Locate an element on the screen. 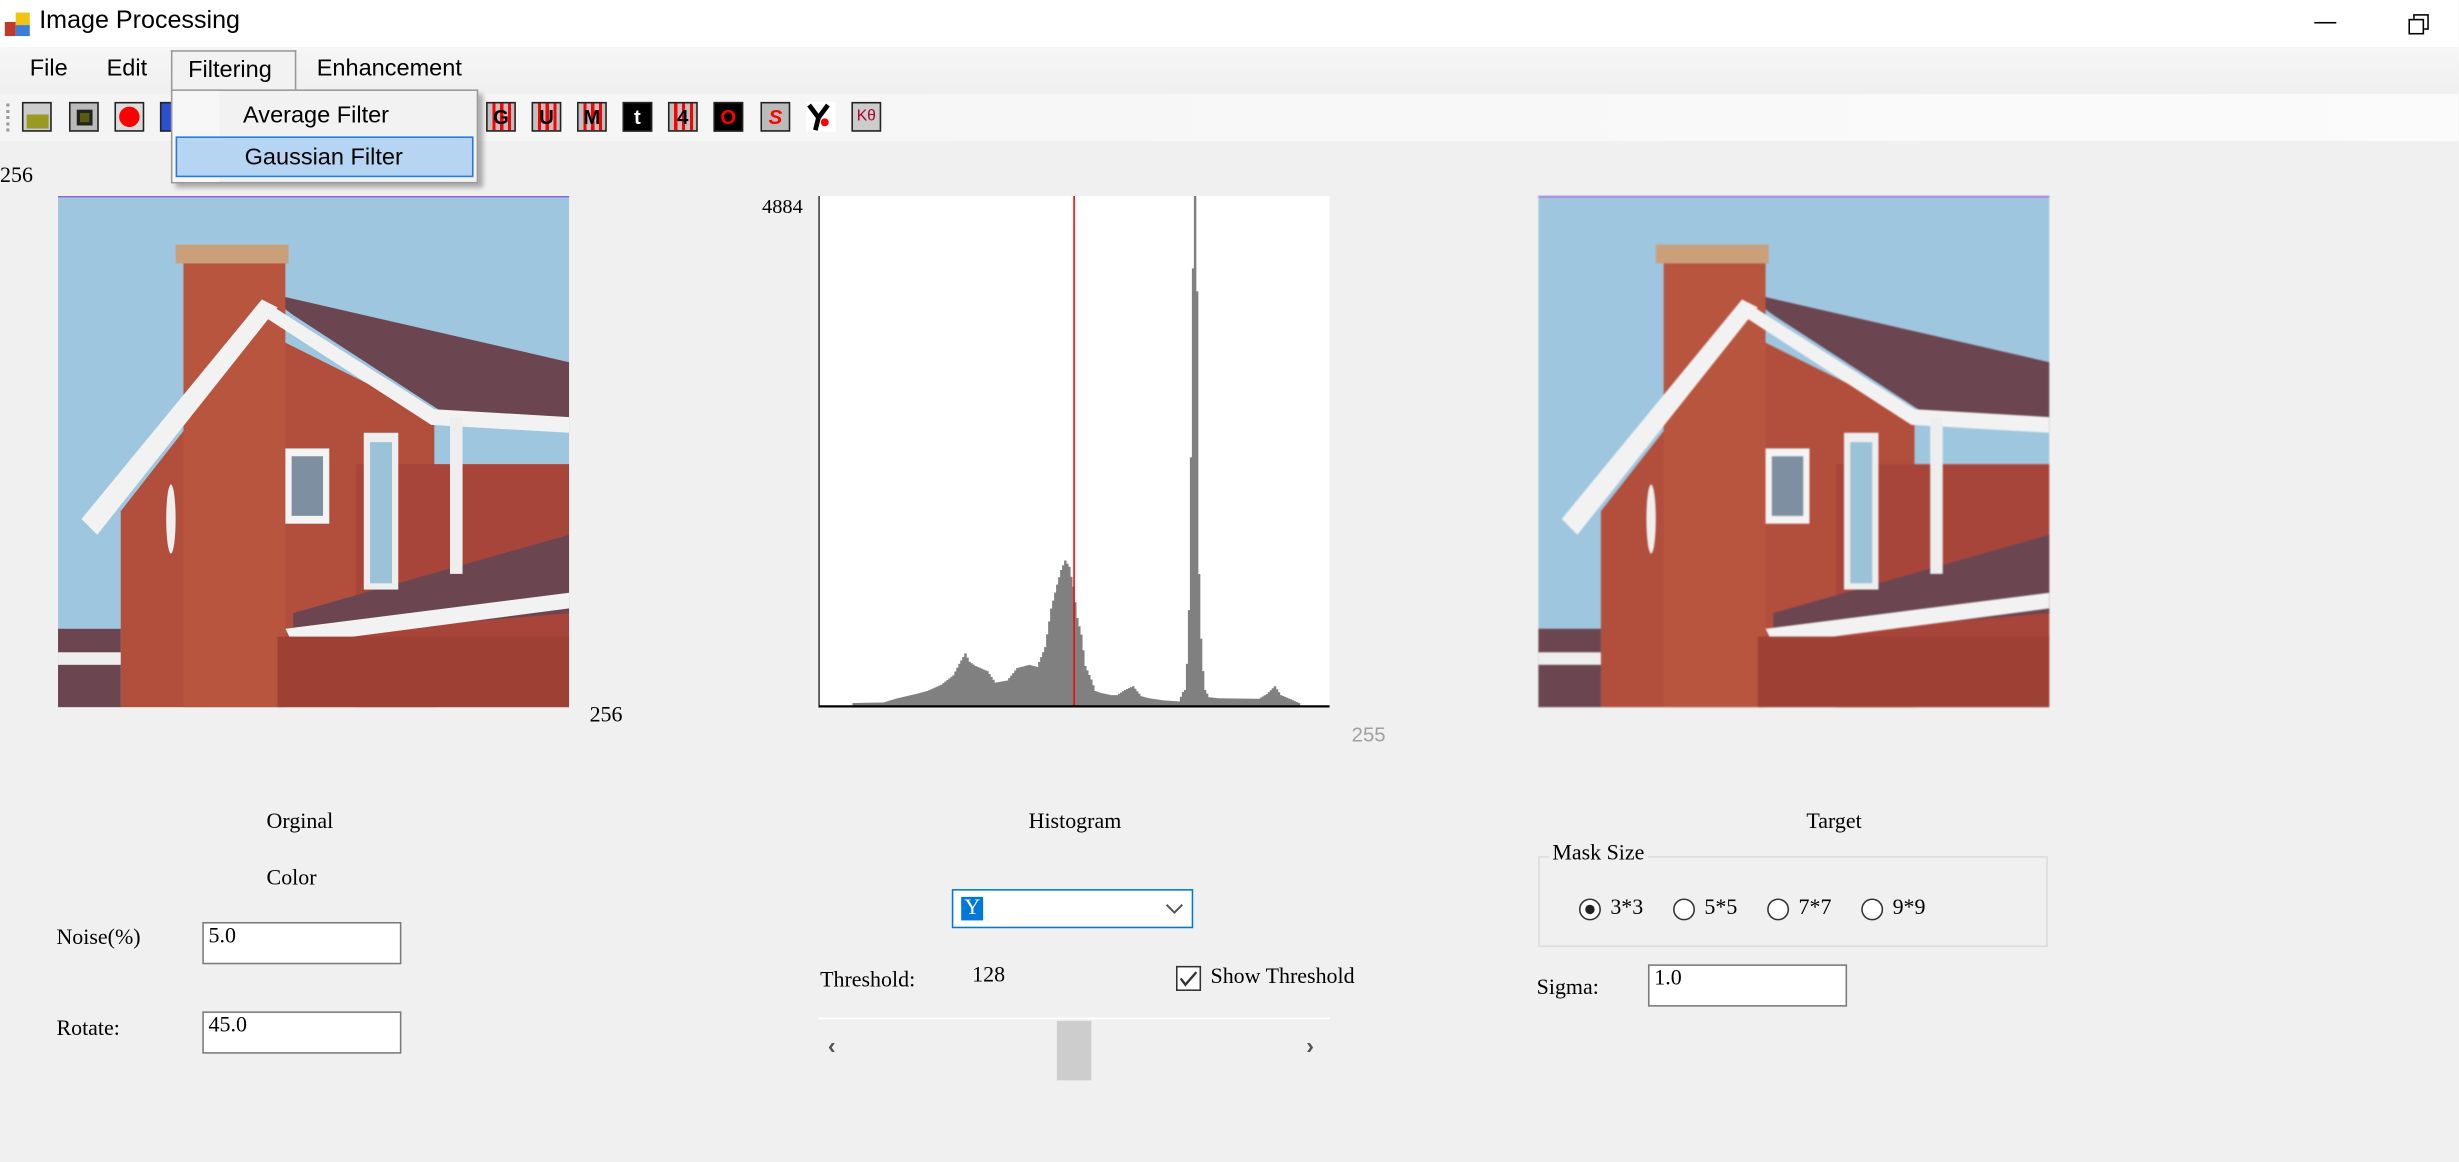  histogram-chart is located at coordinates (1074, 452).